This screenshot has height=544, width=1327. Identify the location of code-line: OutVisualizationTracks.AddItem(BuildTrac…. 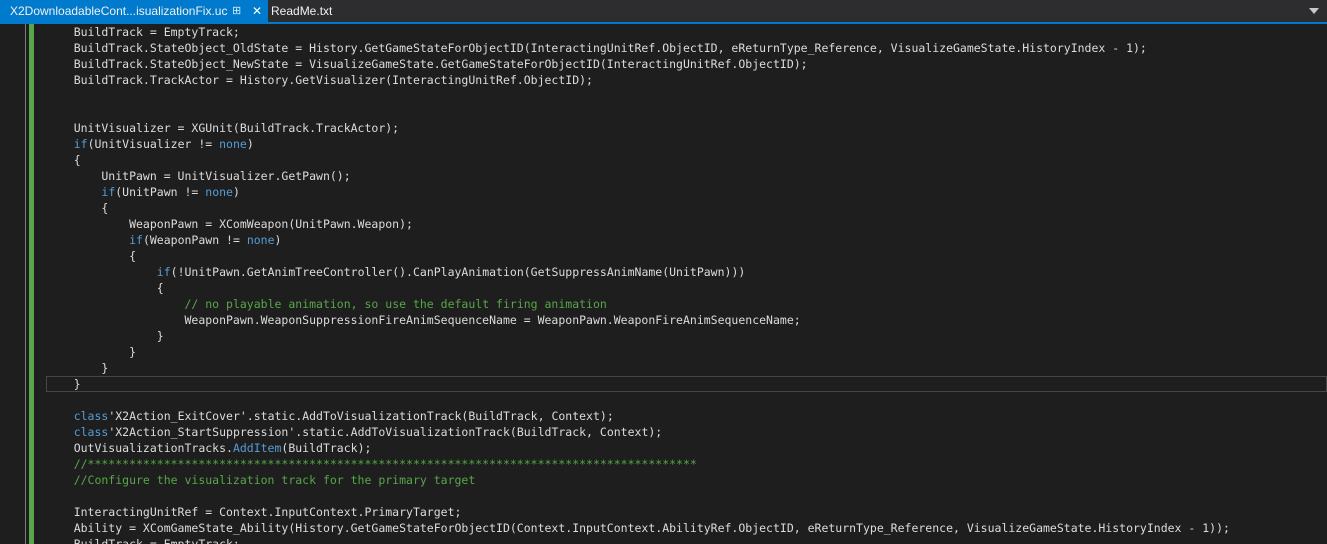
(686, 448).